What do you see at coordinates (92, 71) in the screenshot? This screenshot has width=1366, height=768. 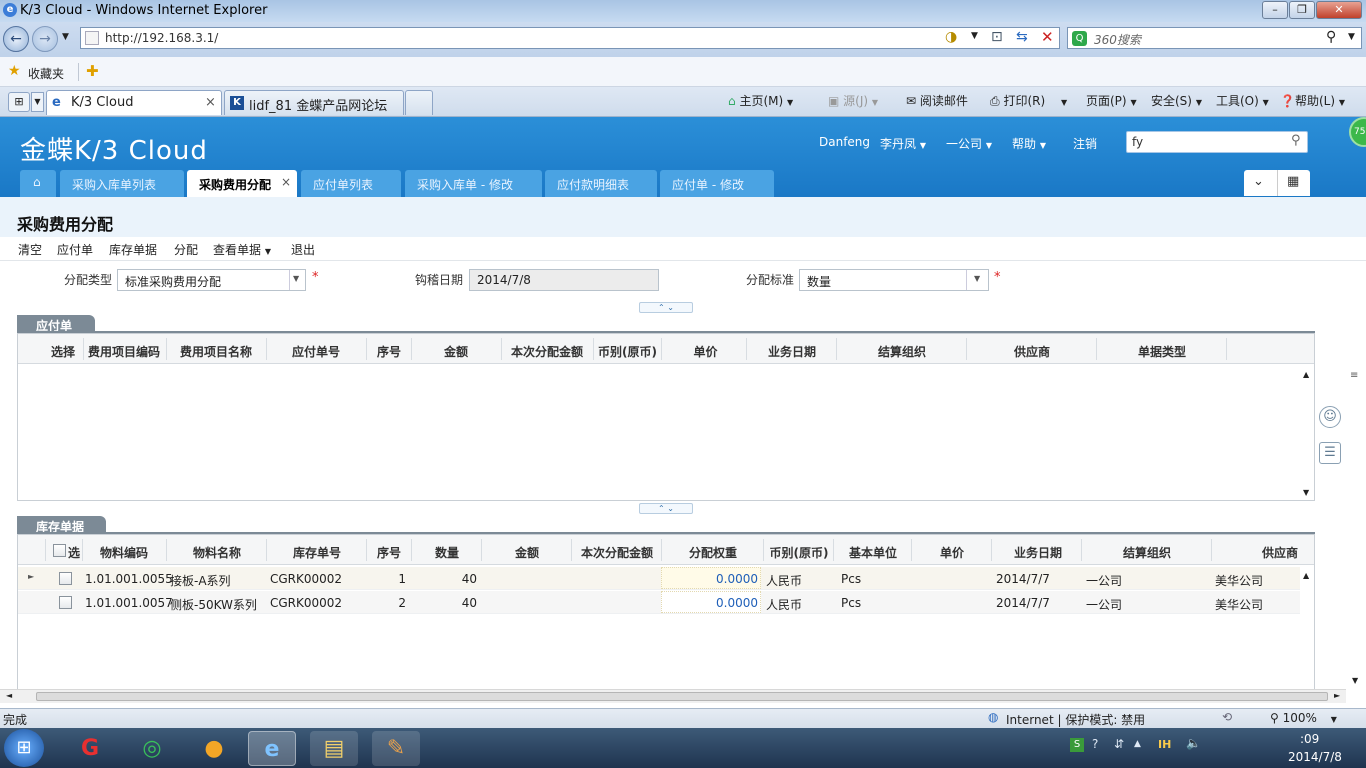 I see `add-favorite-icon: ✚` at bounding box center [92, 71].